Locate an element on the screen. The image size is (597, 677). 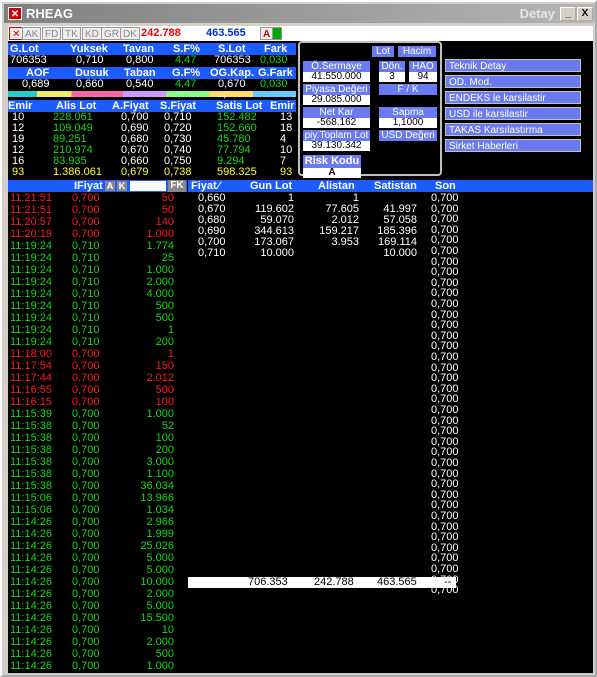
trade-qty: 2.012 is located at coordinates (160, 378).